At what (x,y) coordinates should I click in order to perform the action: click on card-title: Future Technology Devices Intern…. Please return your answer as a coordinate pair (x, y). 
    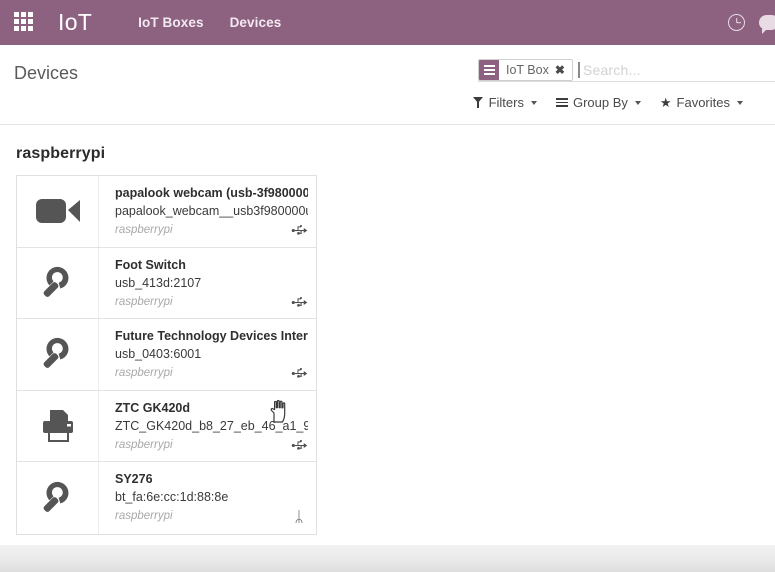
    Looking at the image, I should click on (211, 336).